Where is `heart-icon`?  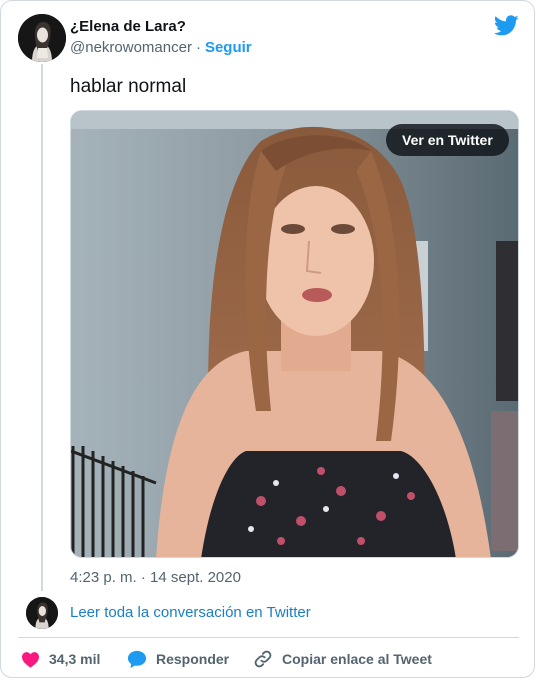 heart-icon is located at coordinates (30, 659).